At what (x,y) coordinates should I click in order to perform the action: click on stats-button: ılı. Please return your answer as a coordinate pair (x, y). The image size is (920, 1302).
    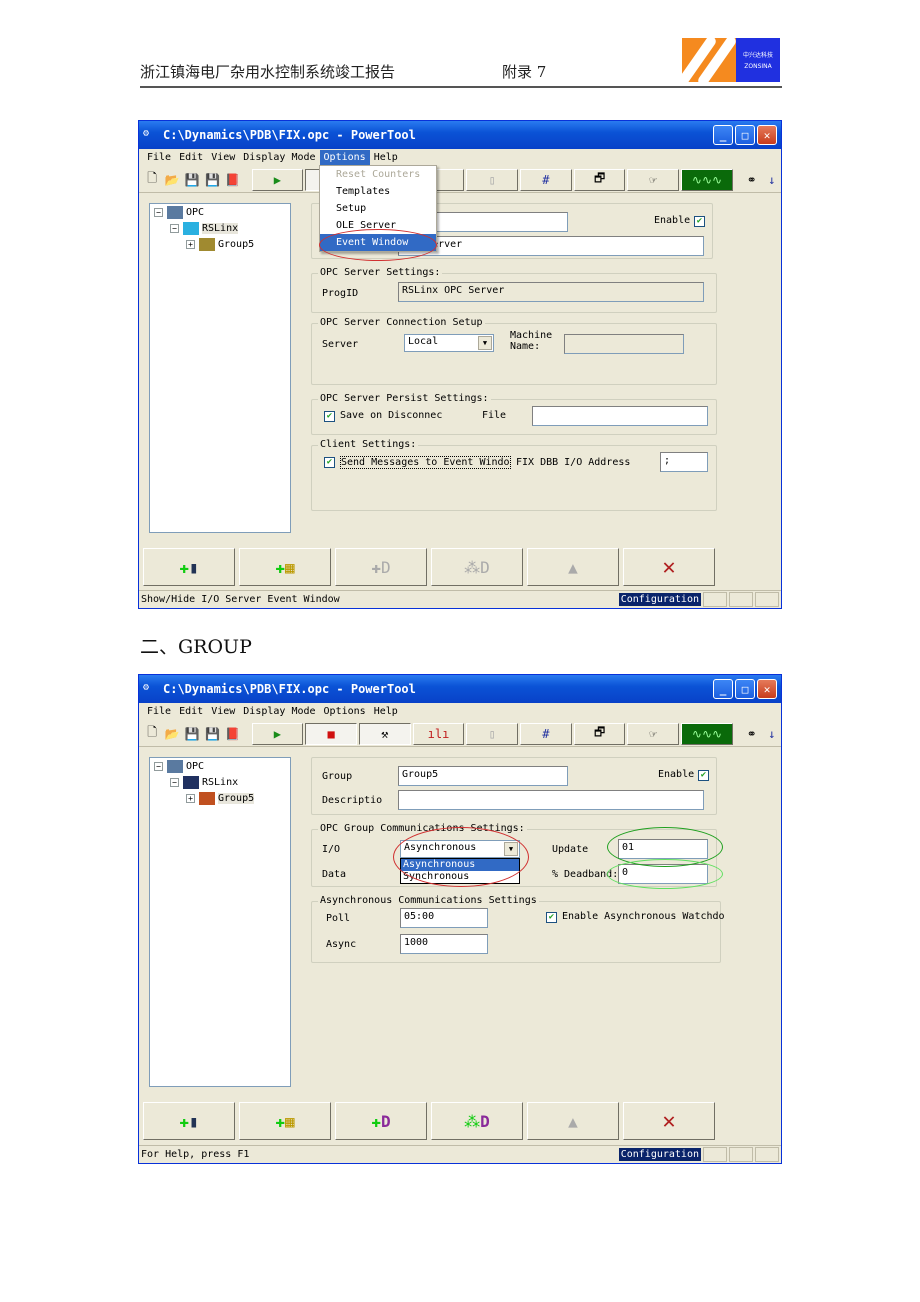
    Looking at the image, I should click on (438, 733).